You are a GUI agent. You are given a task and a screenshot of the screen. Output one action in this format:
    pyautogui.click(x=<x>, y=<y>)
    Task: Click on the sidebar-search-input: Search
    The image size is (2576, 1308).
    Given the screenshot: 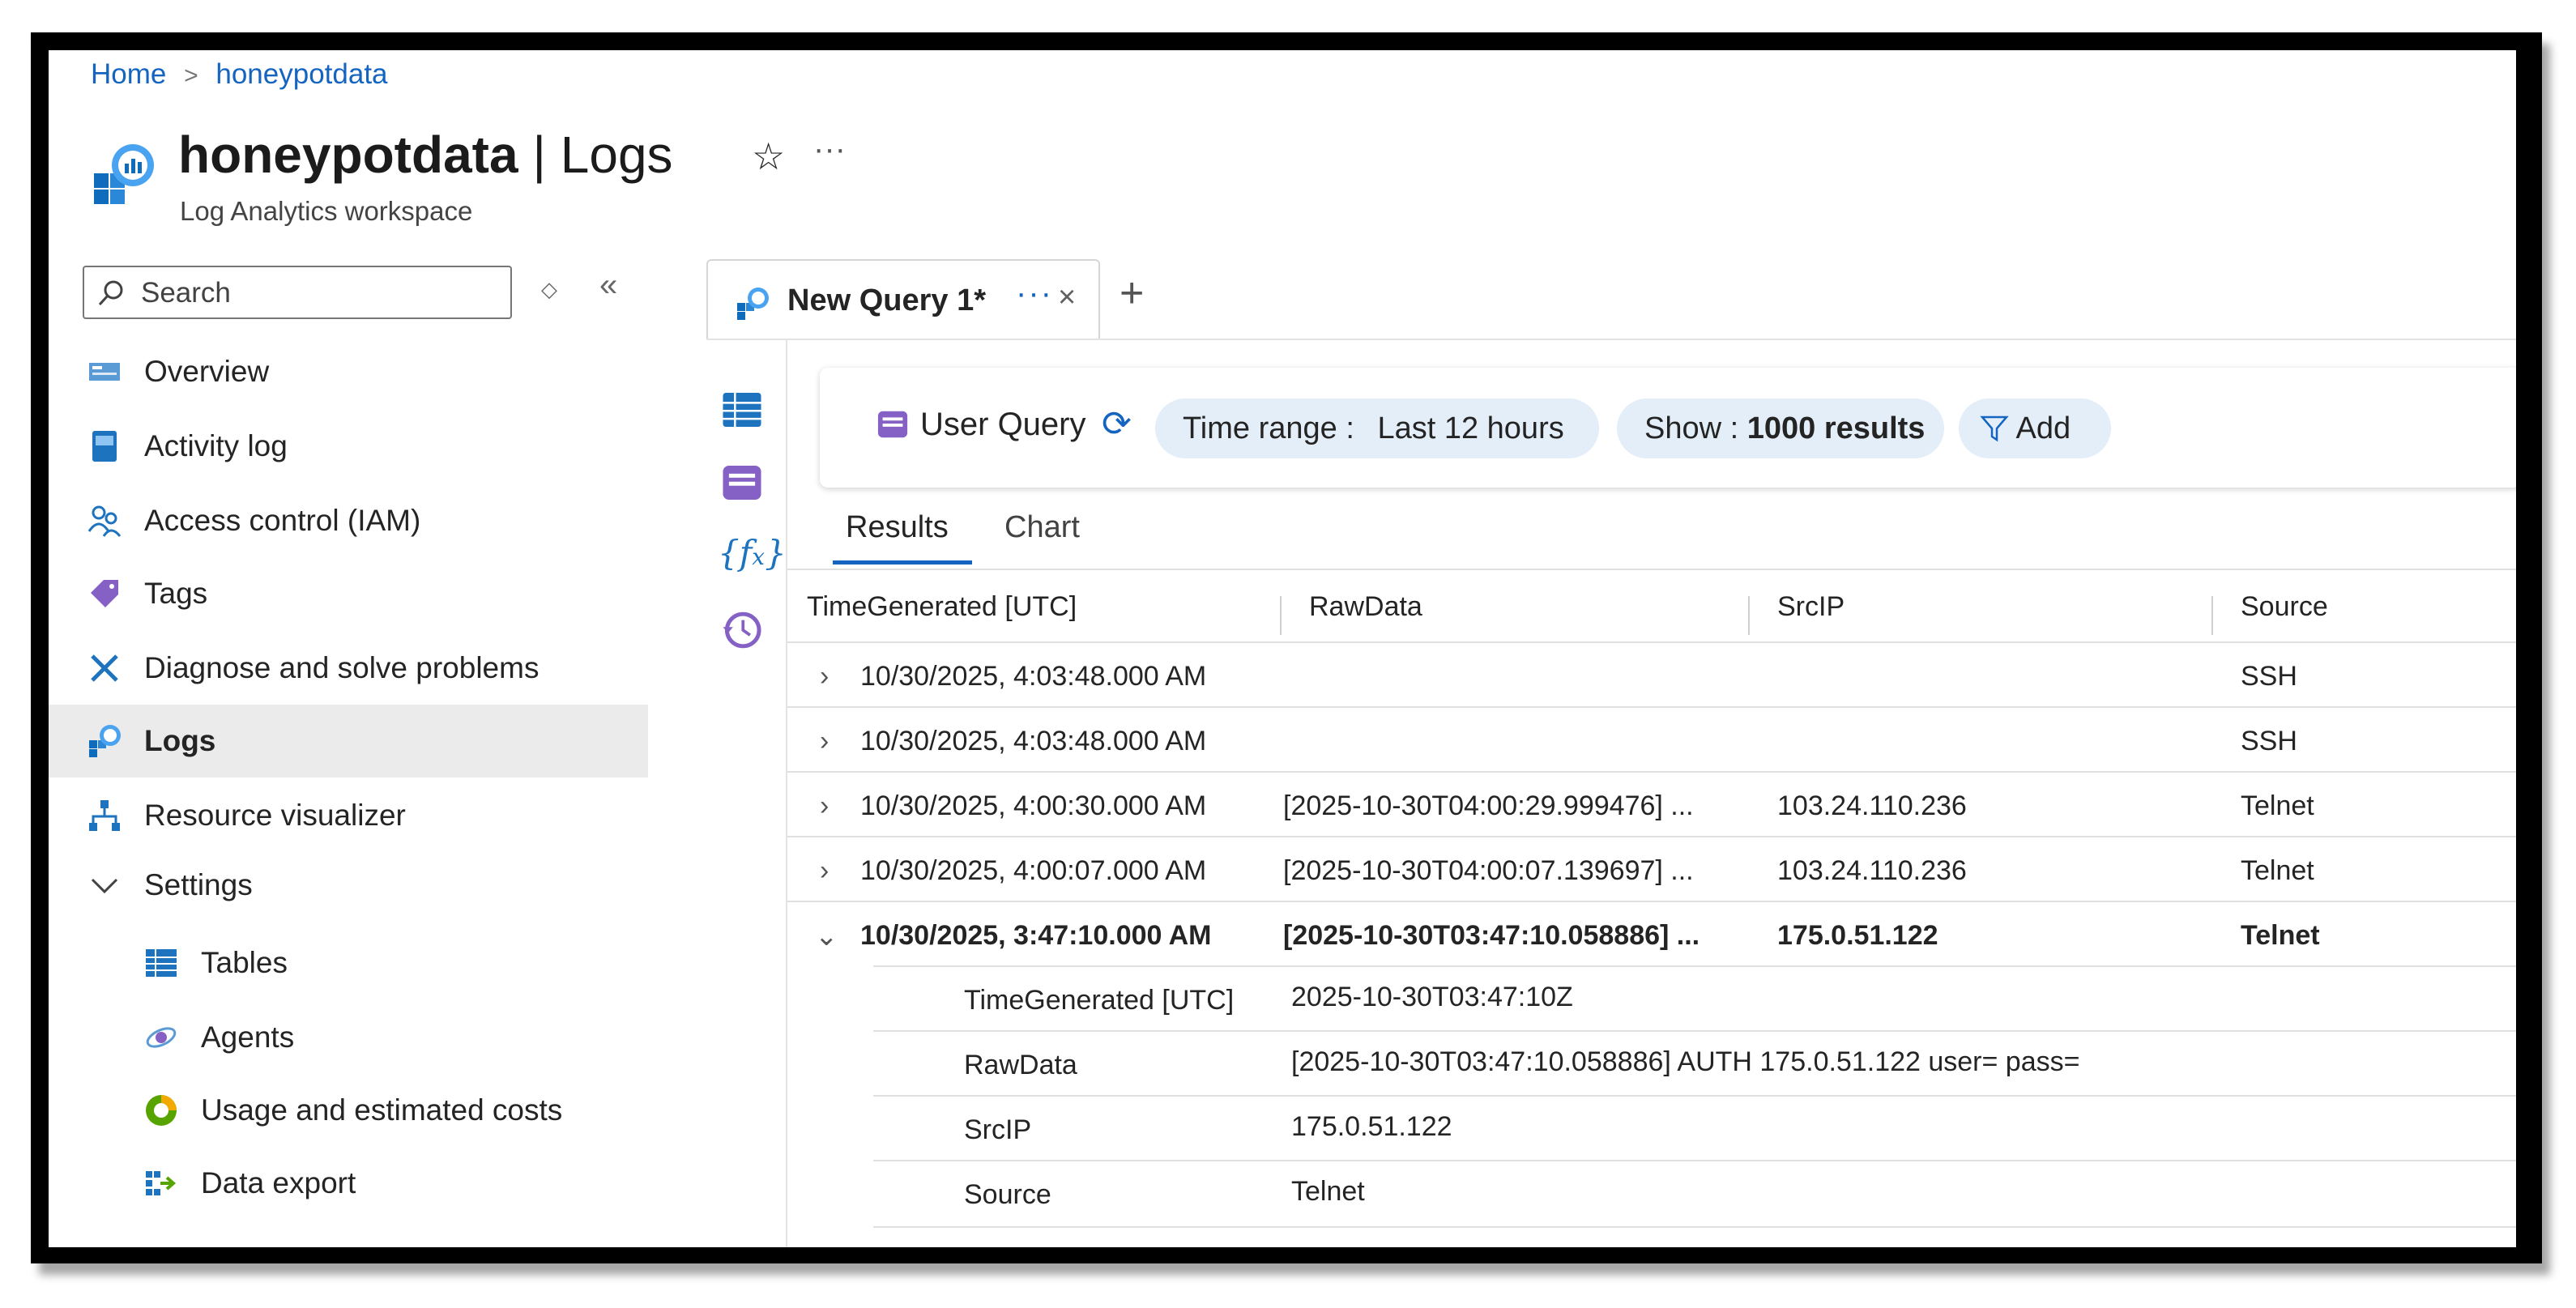 What is the action you would take?
    pyautogui.click(x=297, y=292)
    